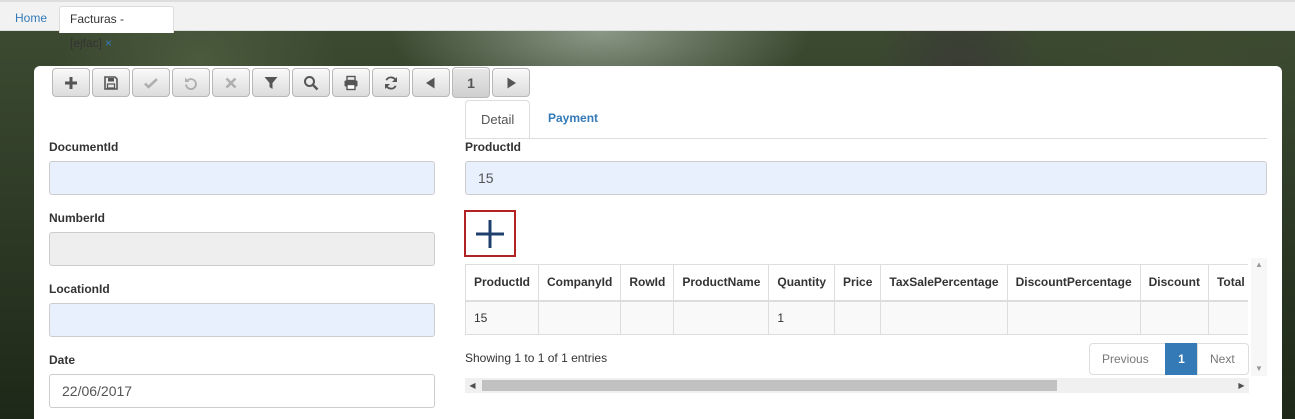 This screenshot has height=419, width=1295. What do you see at coordinates (79, 289) in the screenshot?
I see `location-id-label: LocationId` at bounding box center [79, 289].